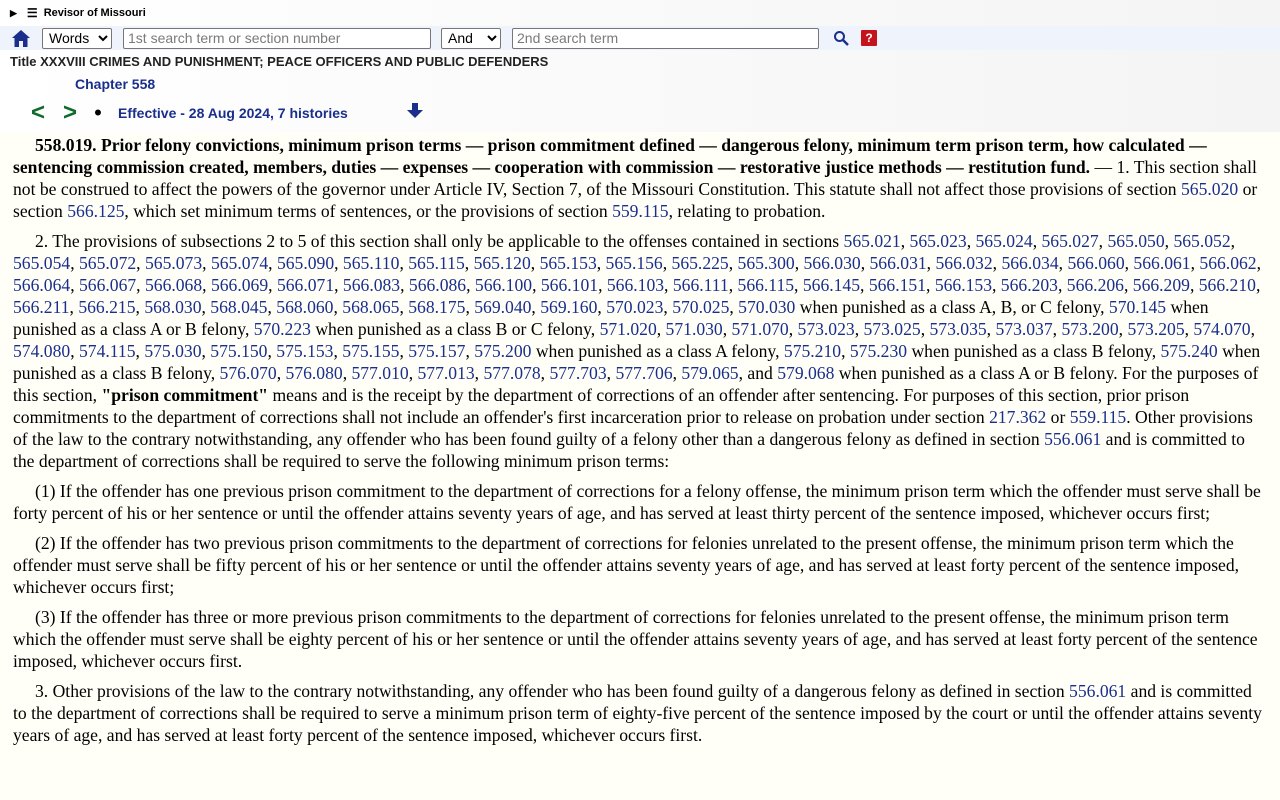 The image size is (1280, 800). I want to click on search-term-2-input, so click(665, 38).